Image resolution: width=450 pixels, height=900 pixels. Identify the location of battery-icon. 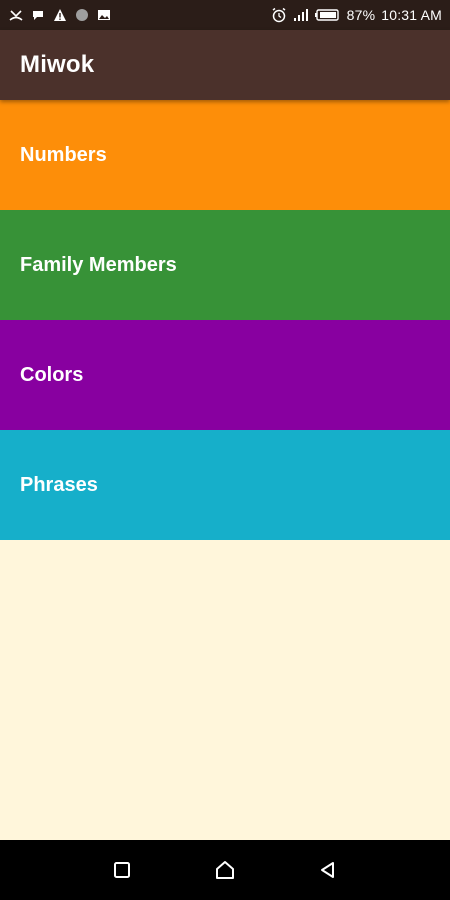
(327, 15).